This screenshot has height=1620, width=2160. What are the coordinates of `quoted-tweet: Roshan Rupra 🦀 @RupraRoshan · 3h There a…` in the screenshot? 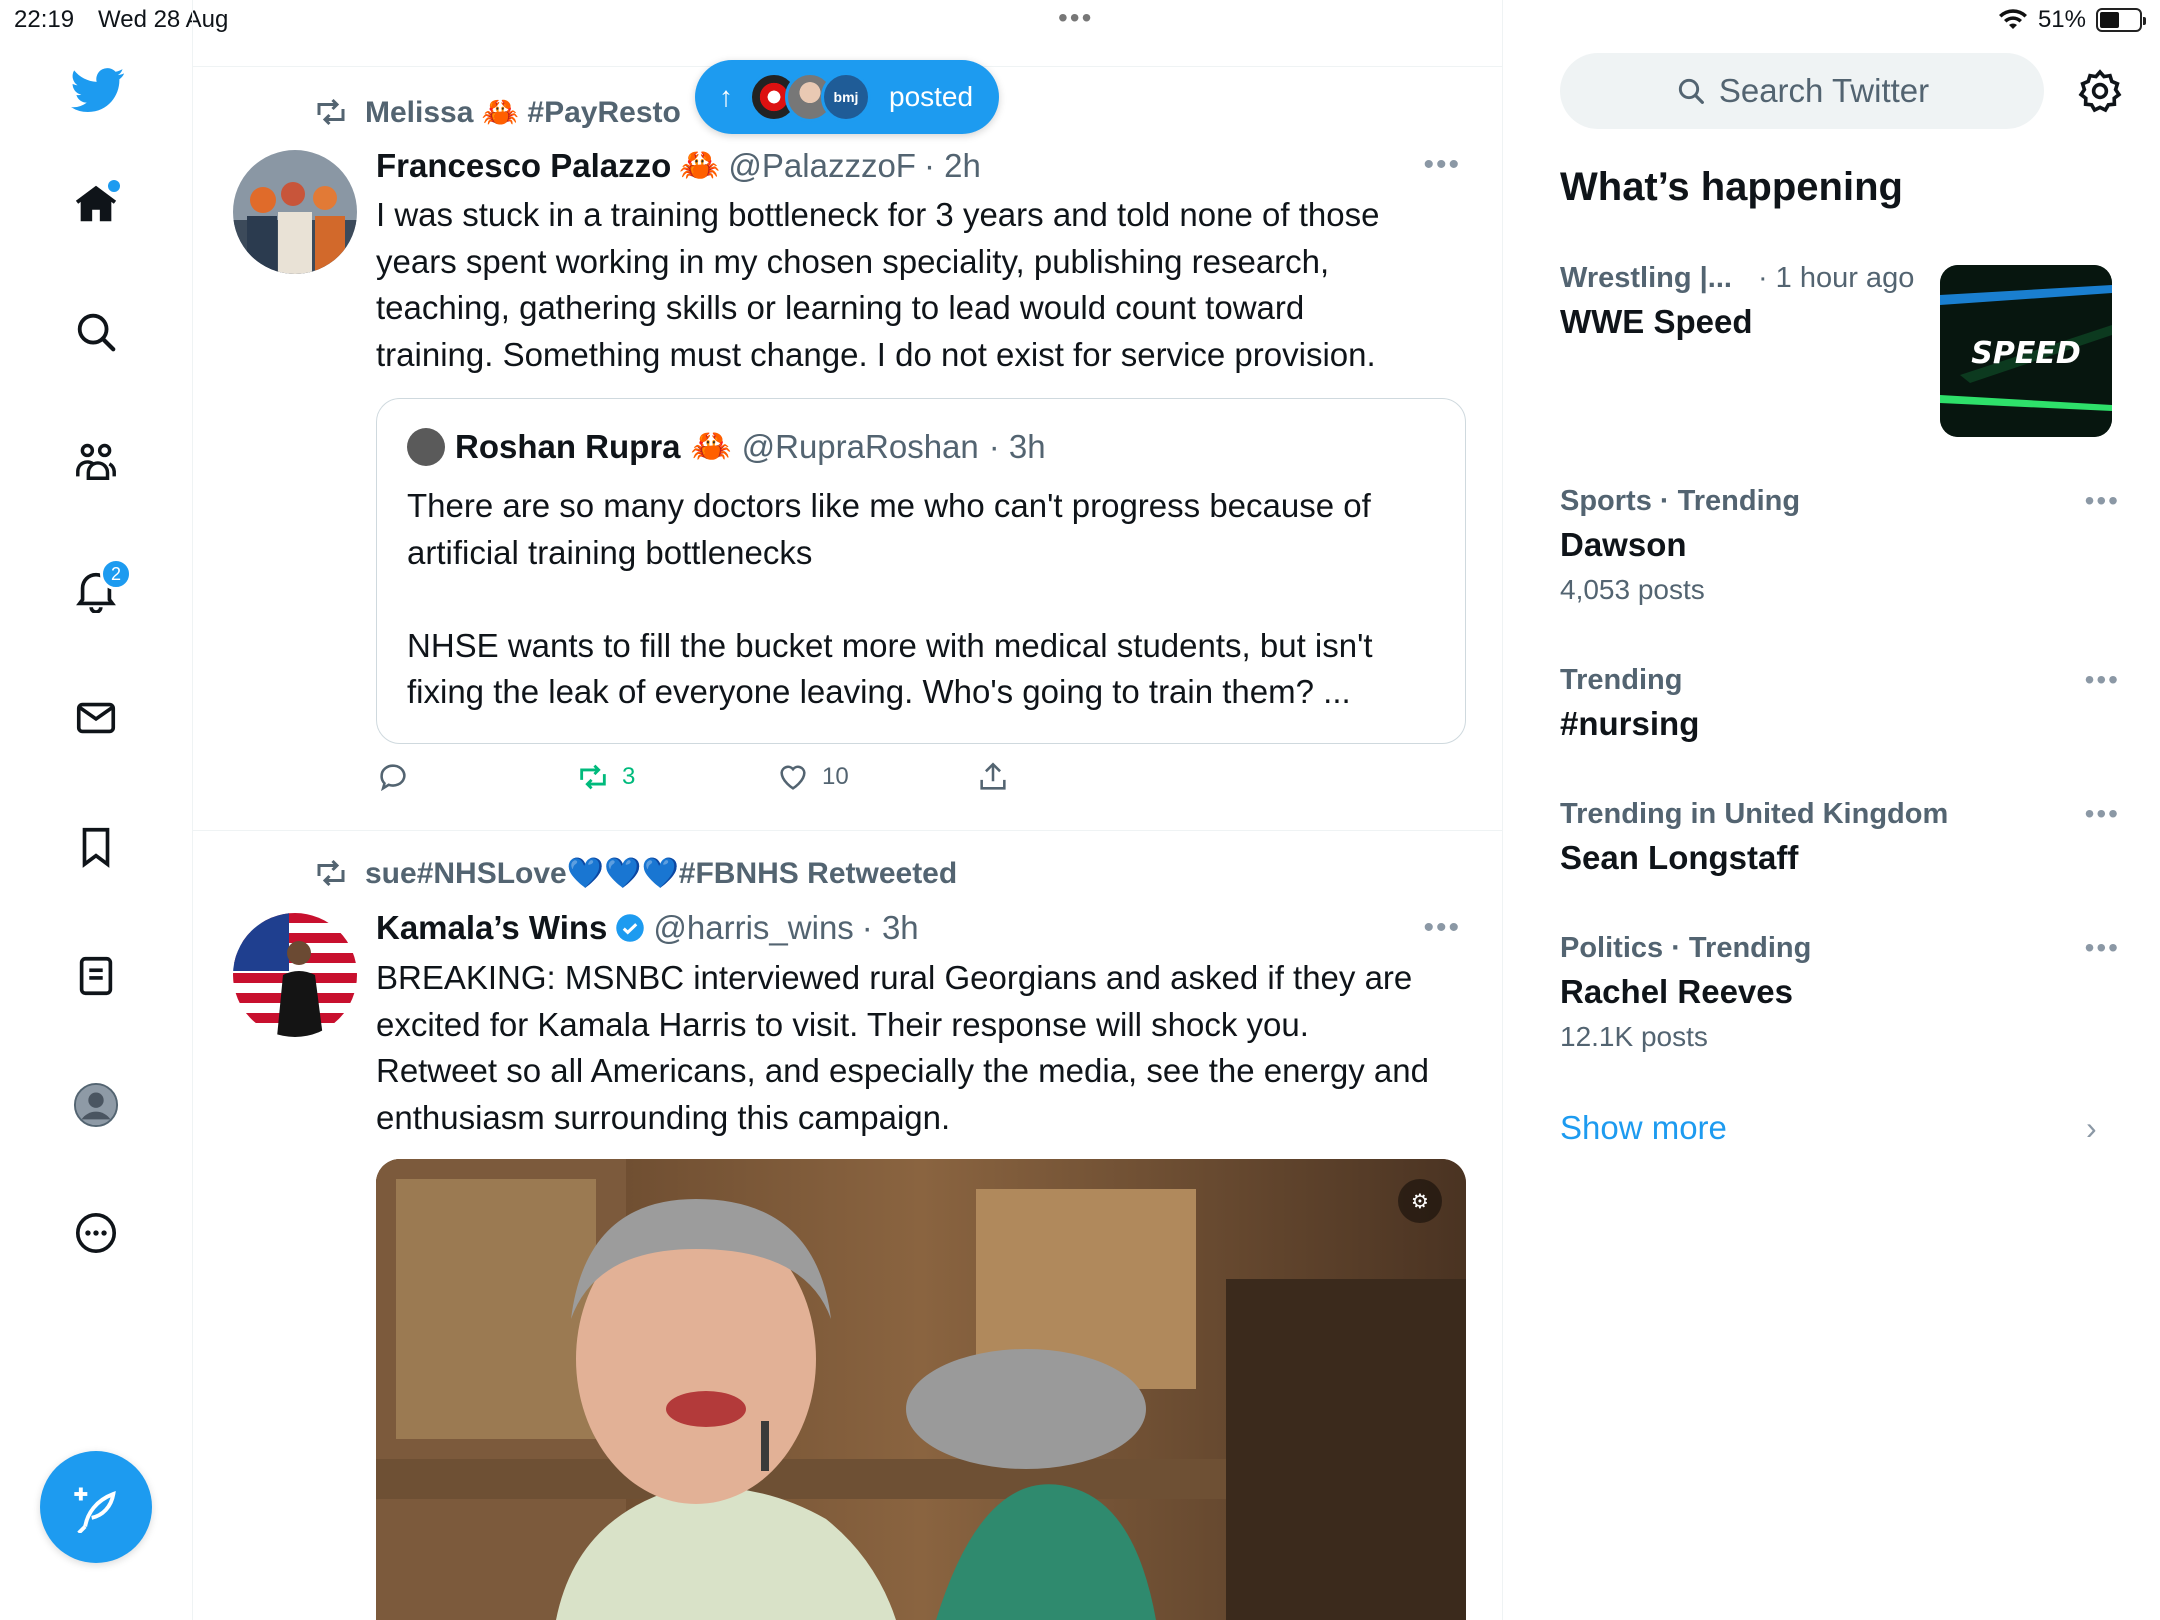 It's located at (921, 571).